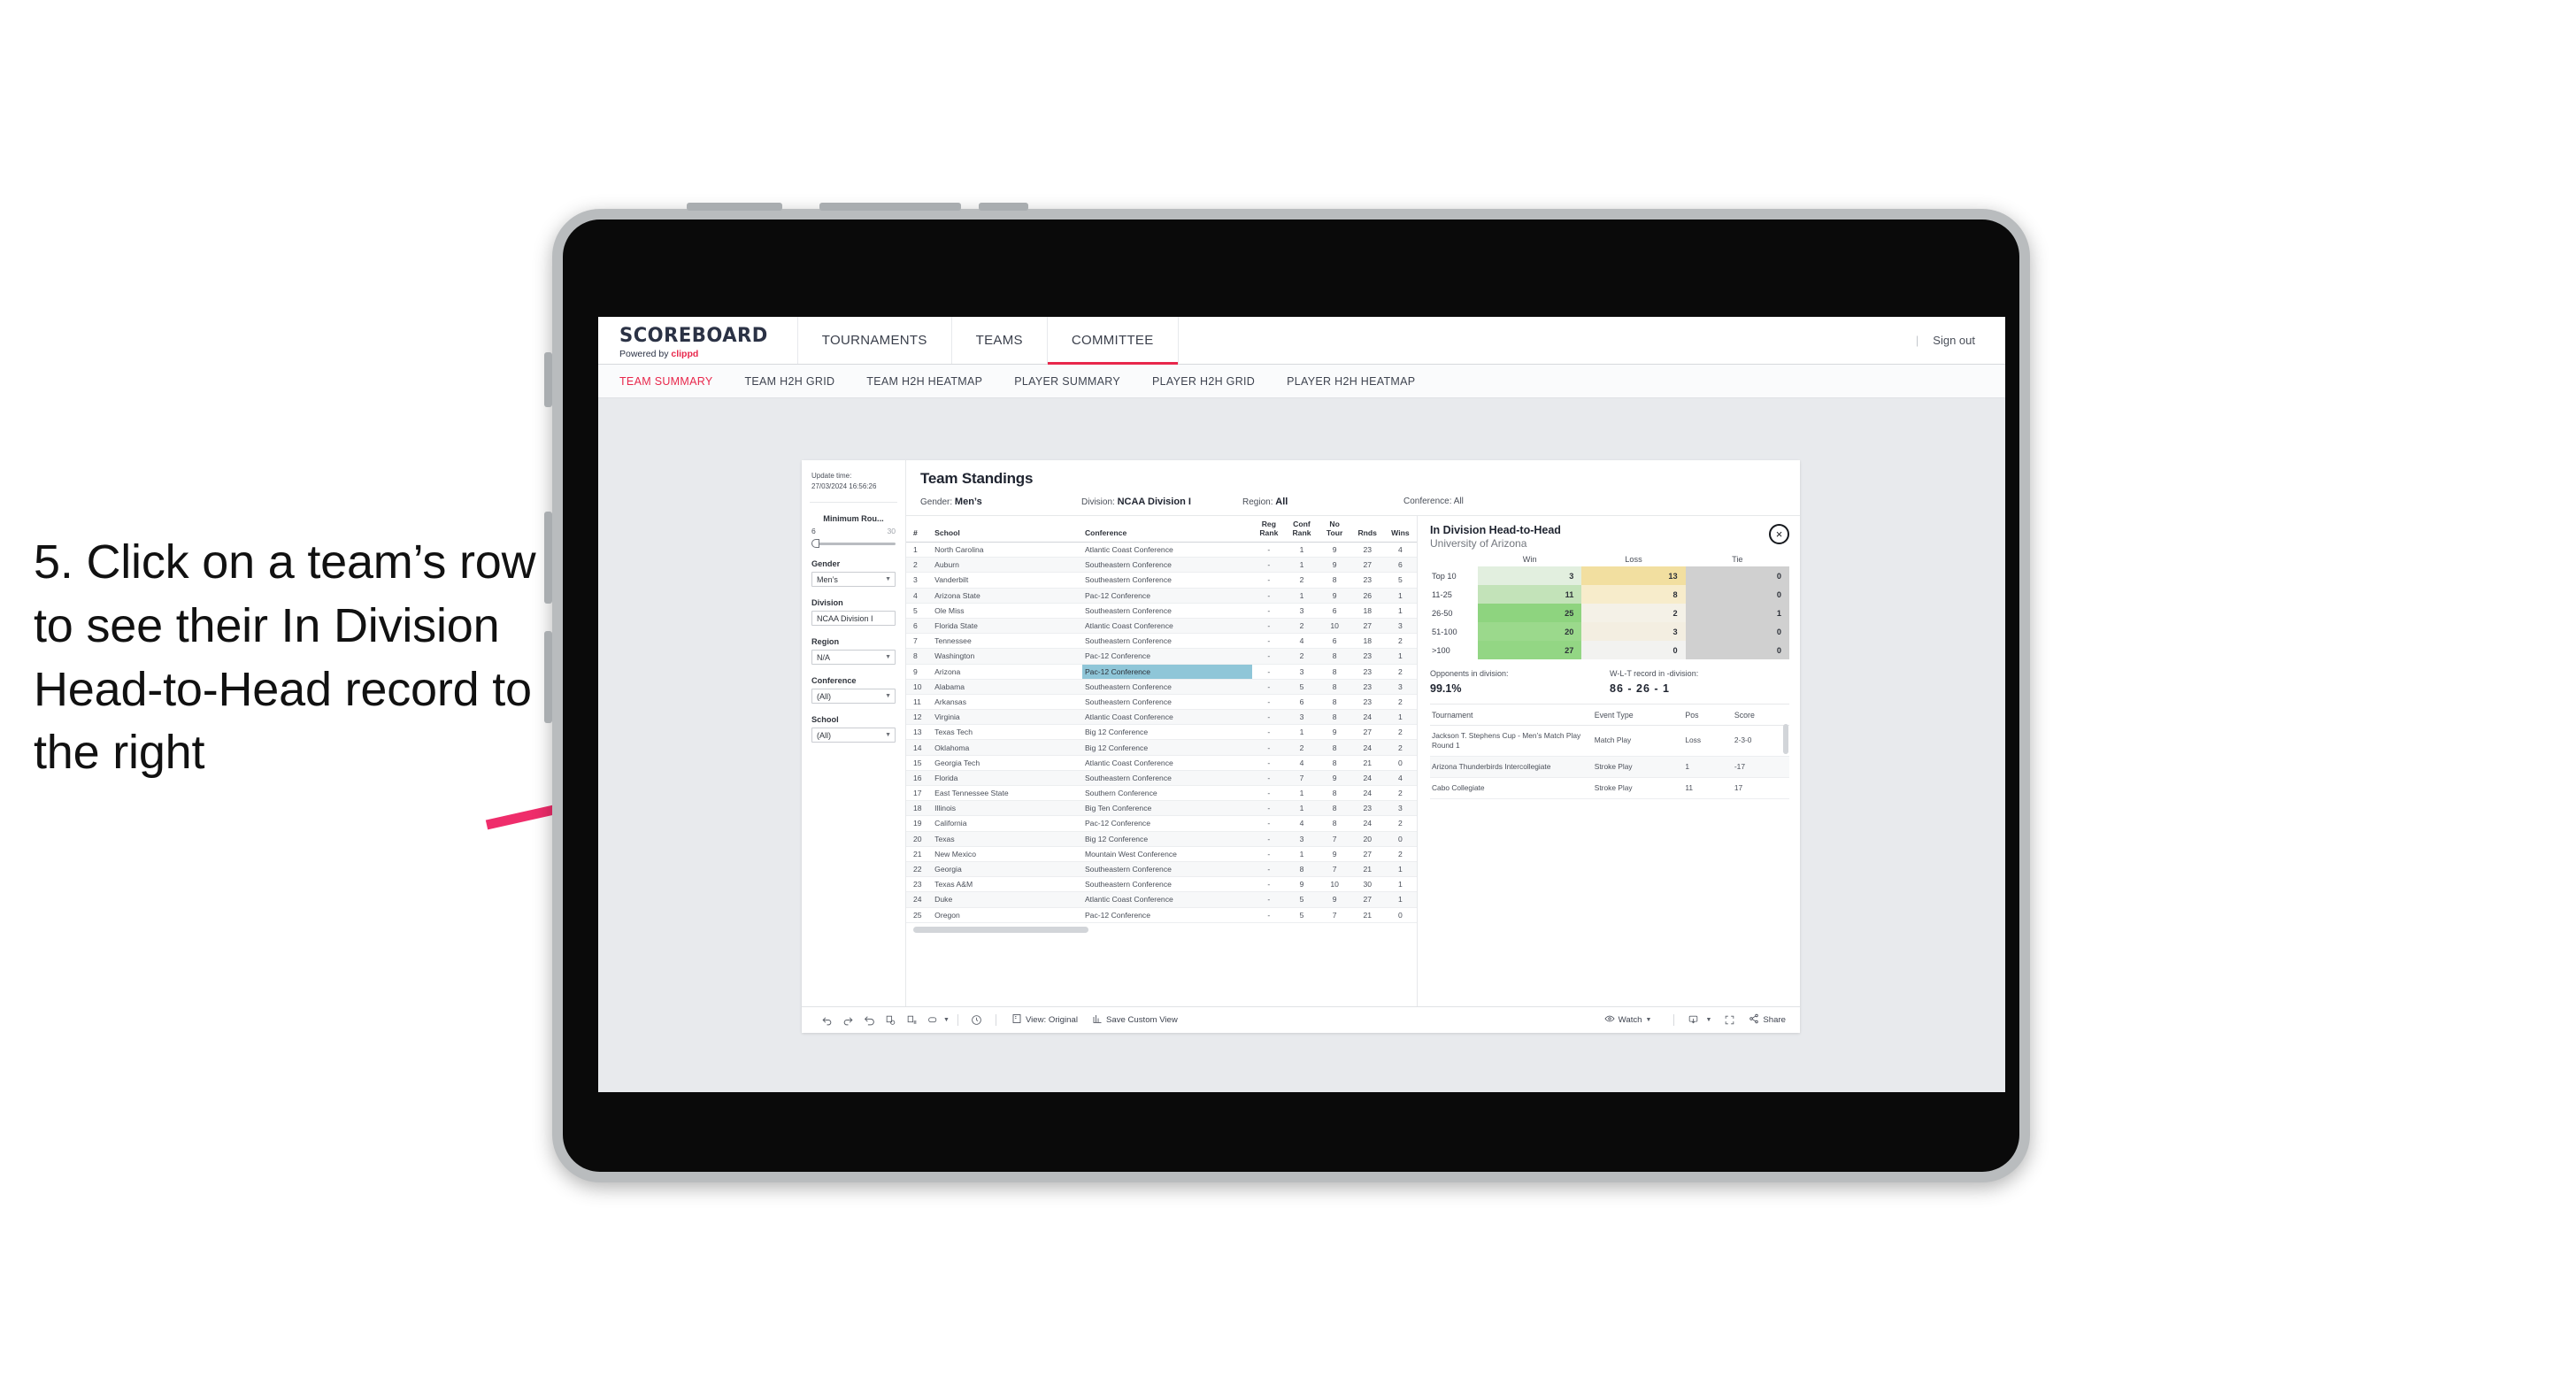  What do you see at coordinates (1161, 565) in the screenshot?
I see `table-row: 2 Auburn Southeastern Conference -1 9 27 6` at bounding box center [1161, 565].